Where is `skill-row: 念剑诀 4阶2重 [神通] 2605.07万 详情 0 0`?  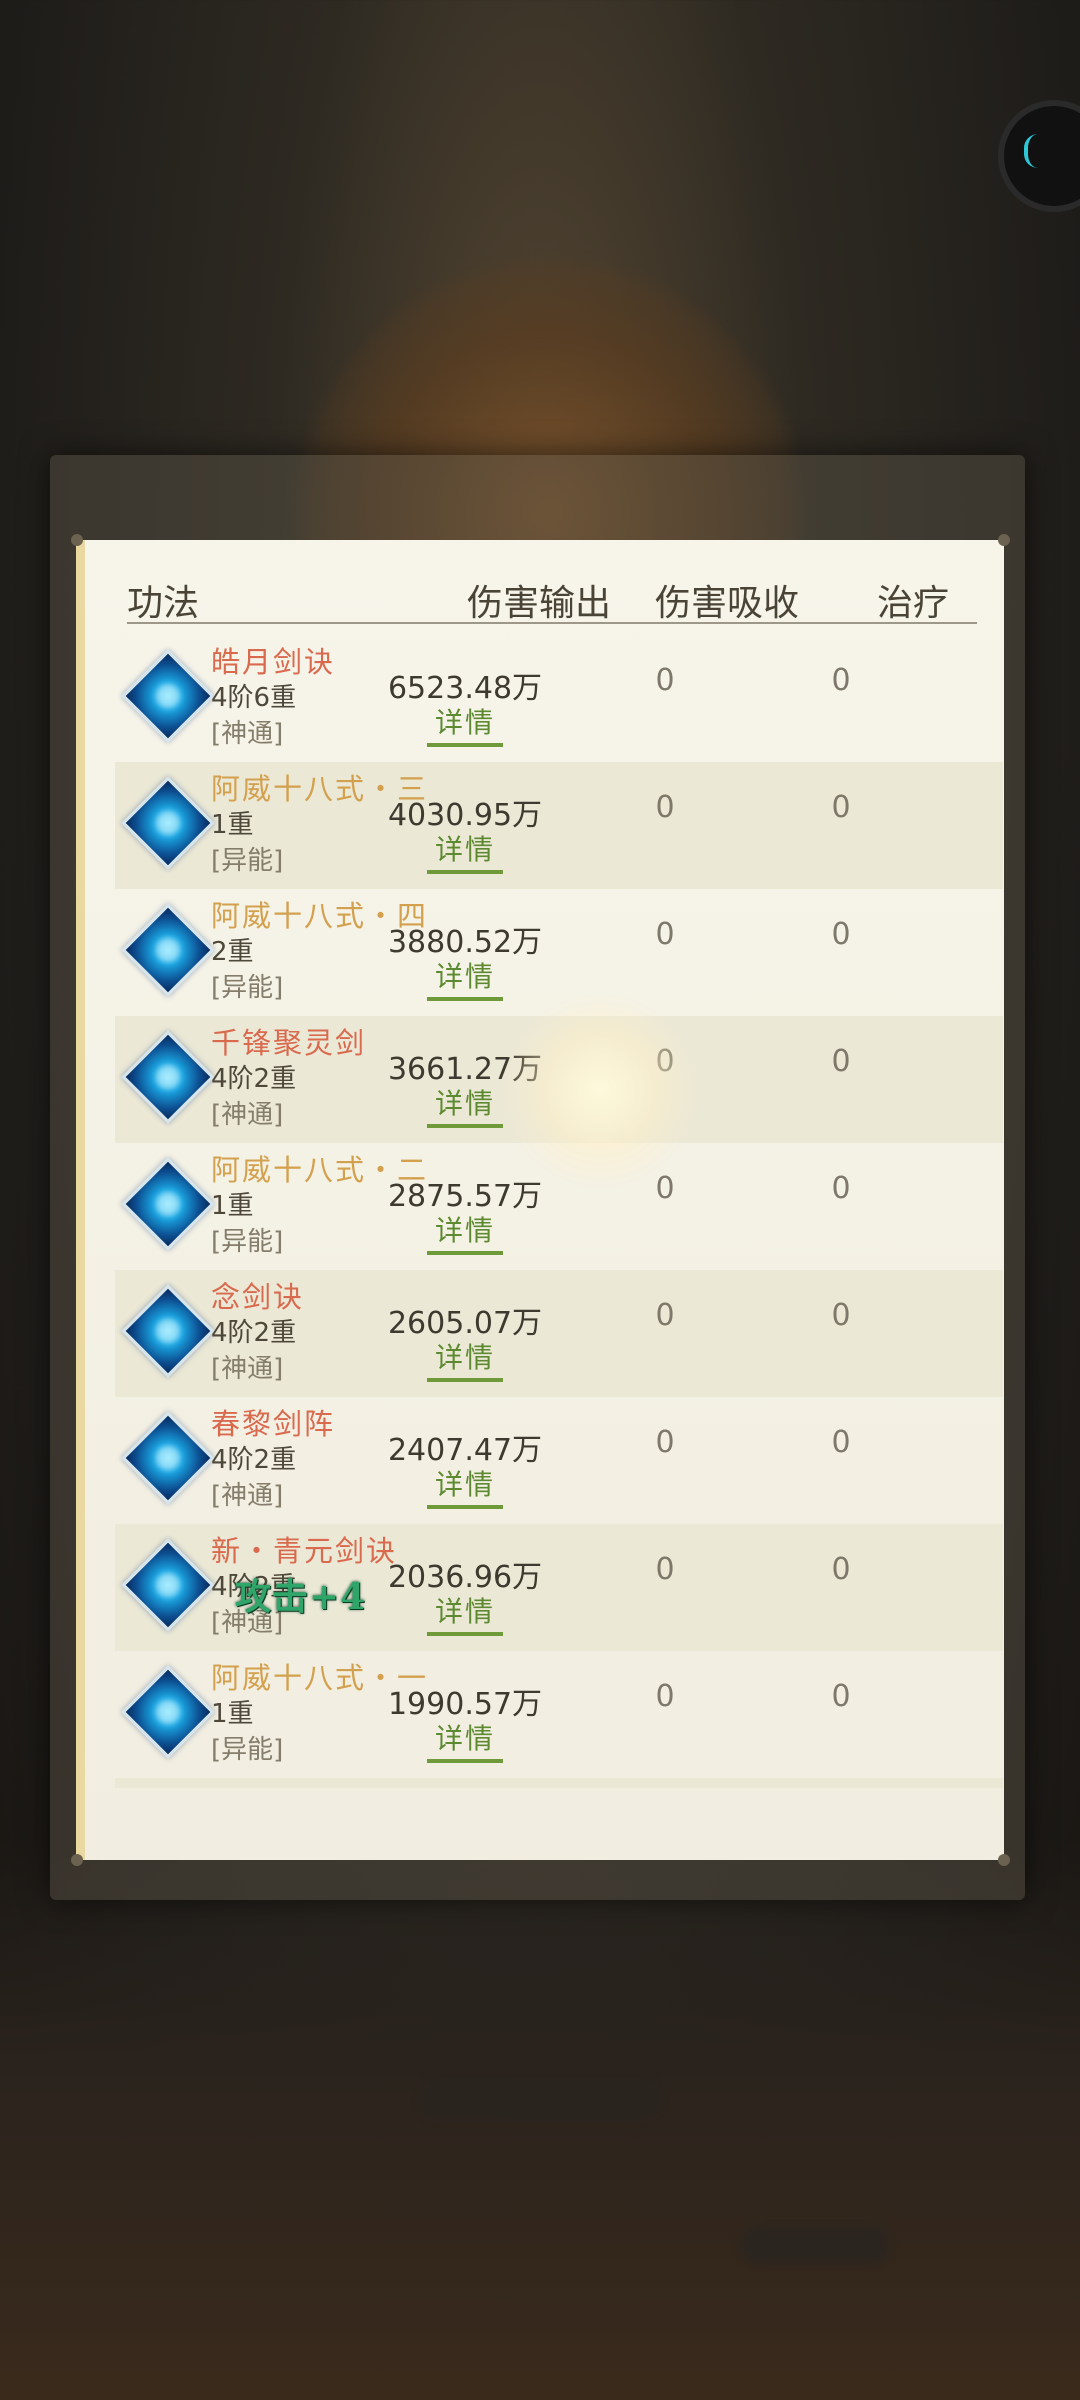 skill-row: 念剑诀 4阶2重 [神通] 2605.07万 详情 0 0 is located at coordinates (559, 1333).